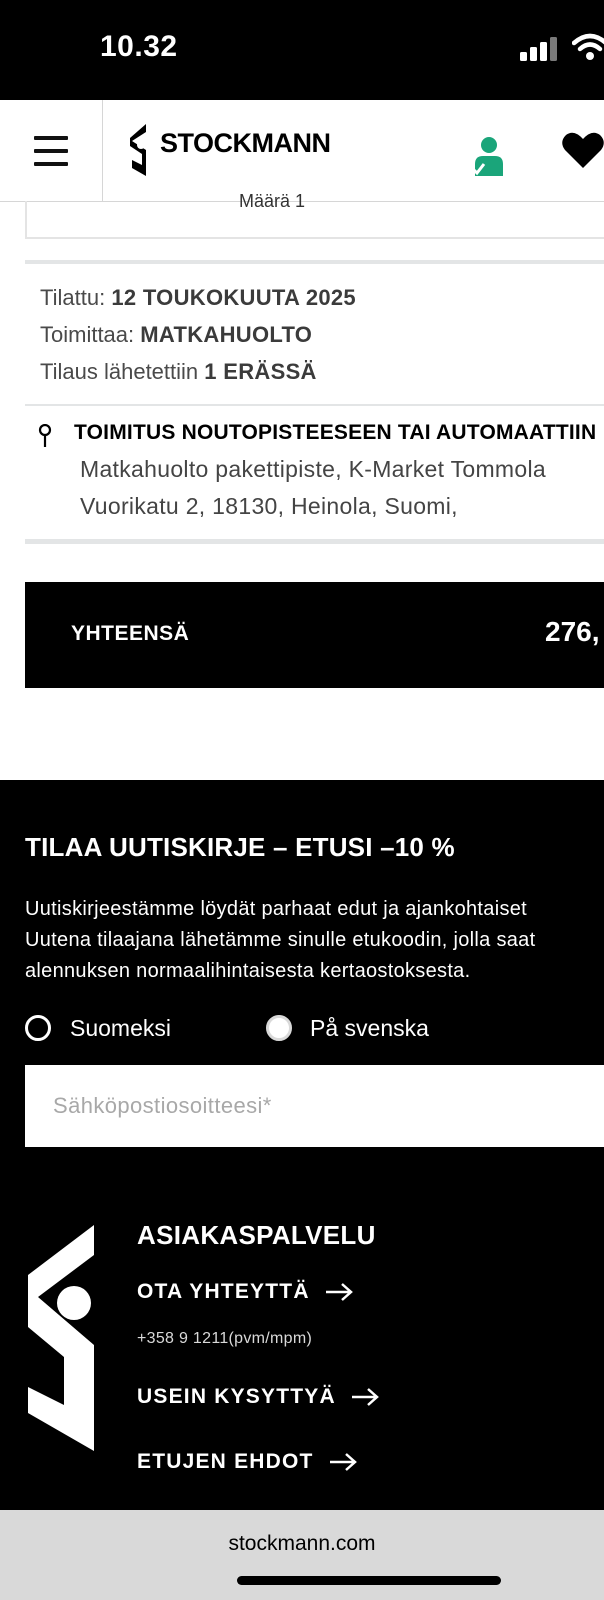 Image resolution: width=604 pixels, height=1600 pixels. Describe the element at coordinates (314, 1106) in the screenshot. I see `newsletter-email-input` at that location.